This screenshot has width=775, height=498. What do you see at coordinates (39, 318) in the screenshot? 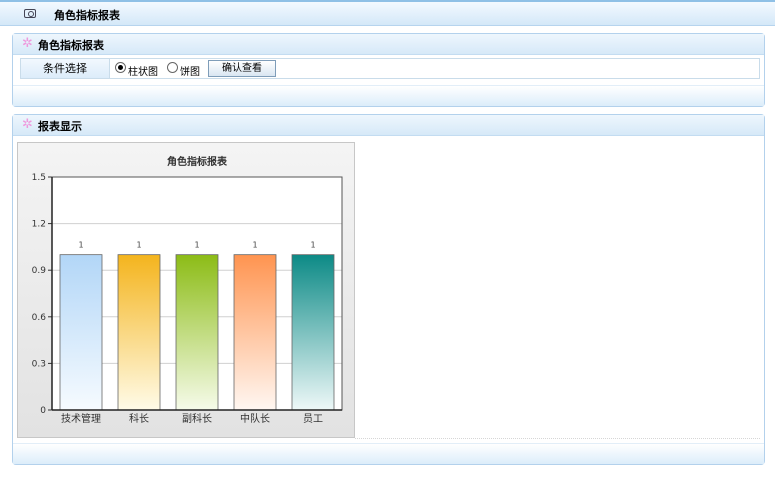
I see `y-tick-label: 0.6` at bounding box center [39, 318].